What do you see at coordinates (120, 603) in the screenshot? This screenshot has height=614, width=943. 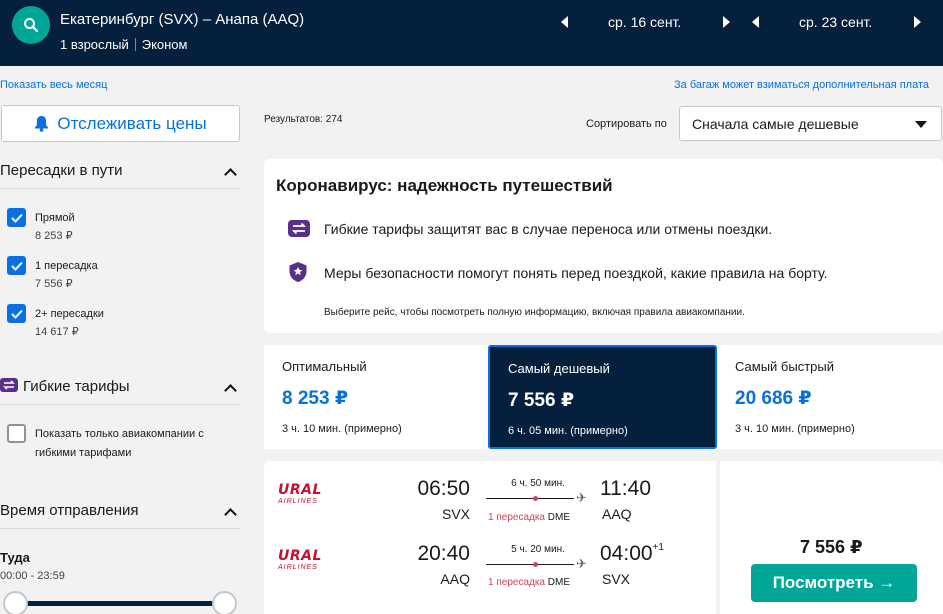 I see `departure-slider-track` at bounding box center [120, 603].